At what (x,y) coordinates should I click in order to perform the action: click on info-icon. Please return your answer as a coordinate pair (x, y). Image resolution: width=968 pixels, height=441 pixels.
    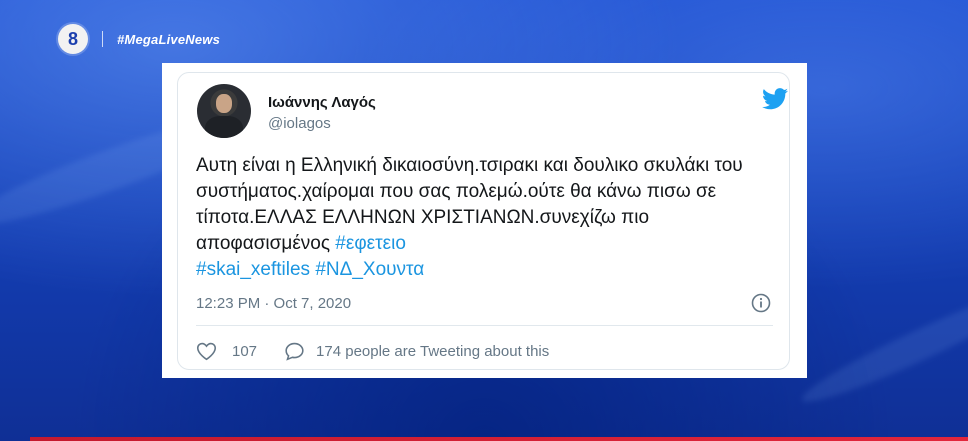
    Looking at the image, I should click on (761, 303).